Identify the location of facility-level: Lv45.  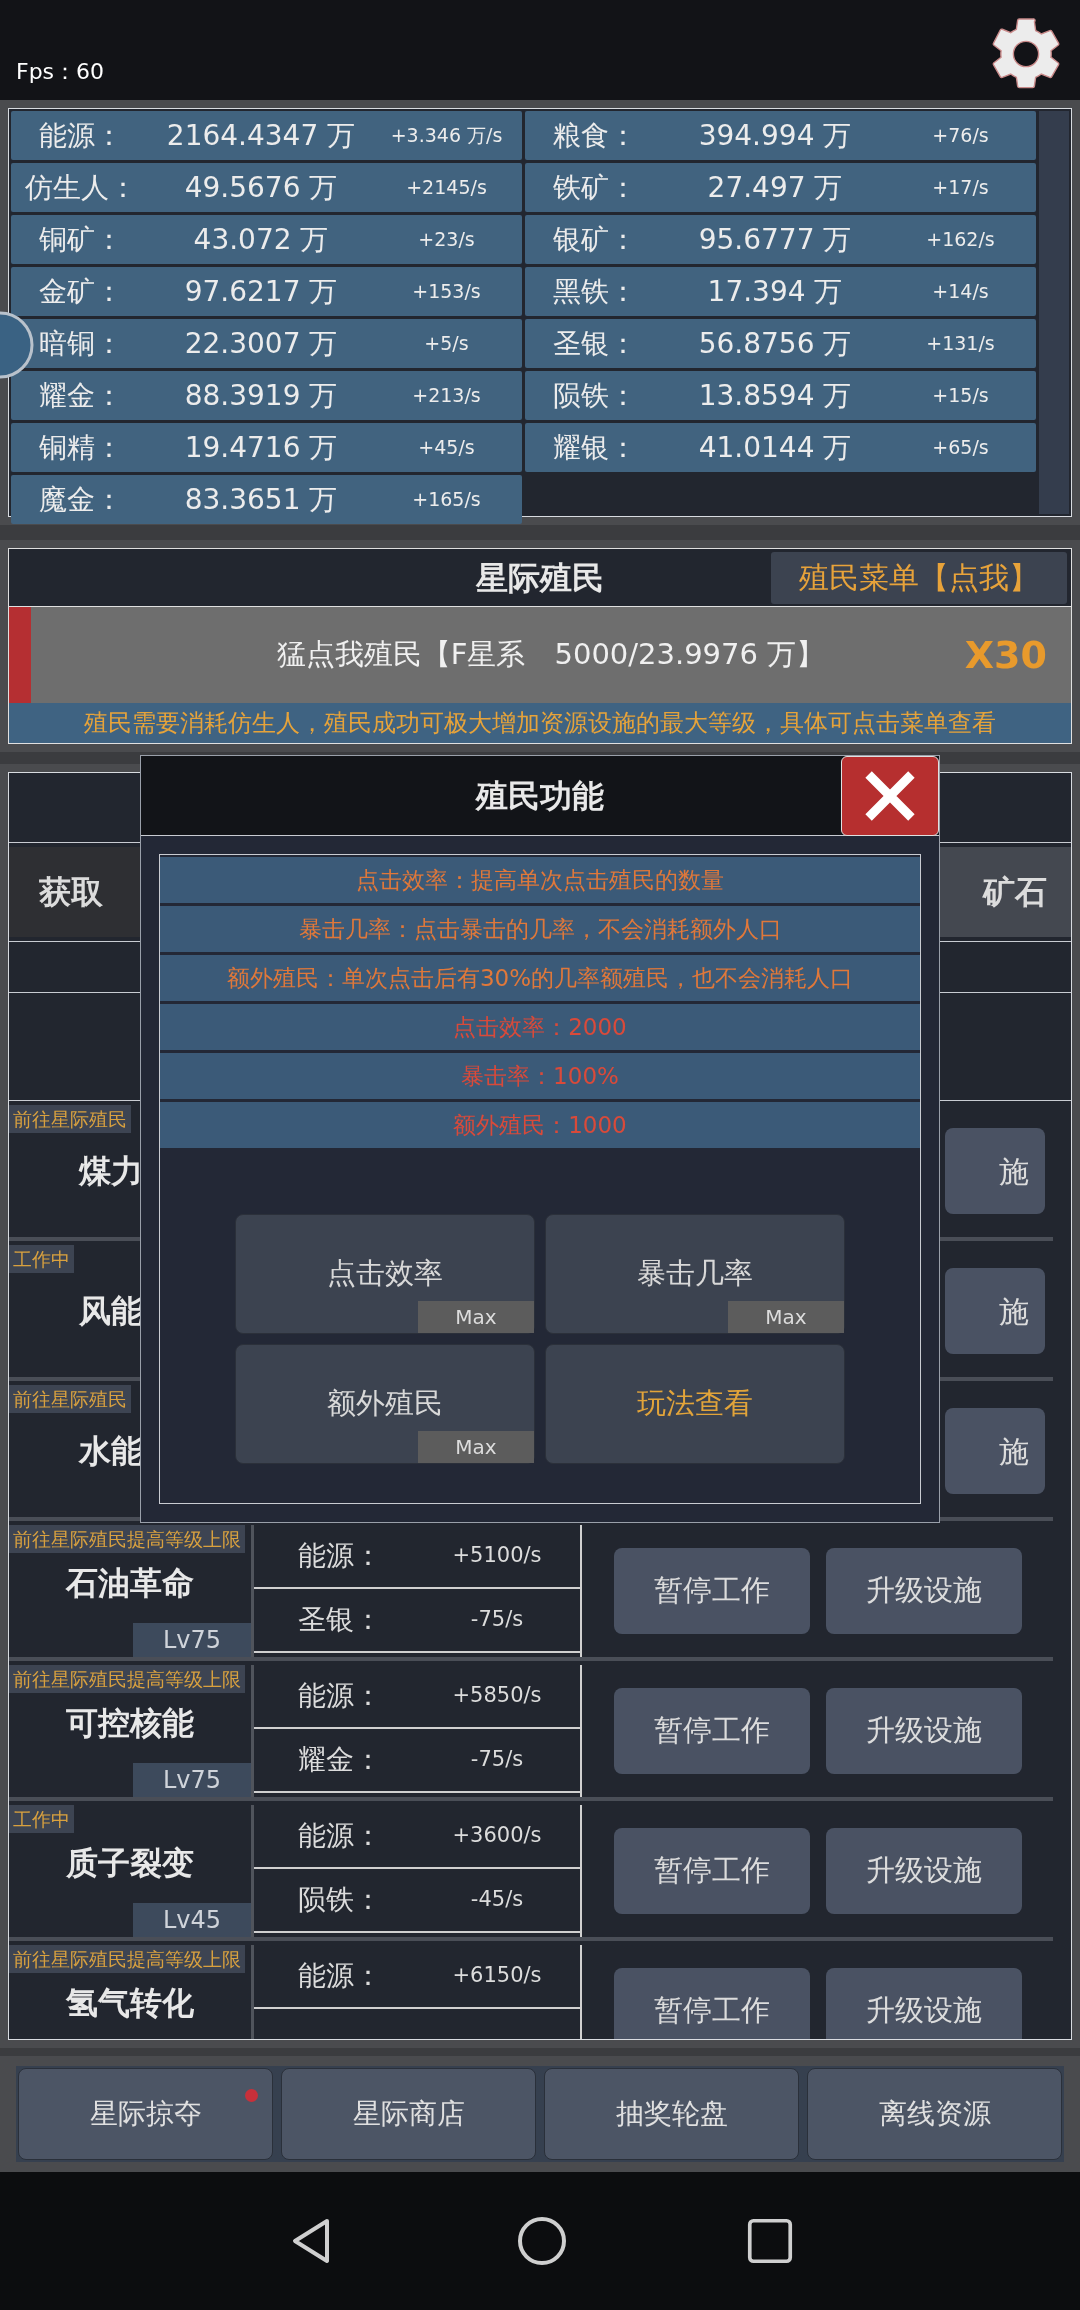
(192, 1920).